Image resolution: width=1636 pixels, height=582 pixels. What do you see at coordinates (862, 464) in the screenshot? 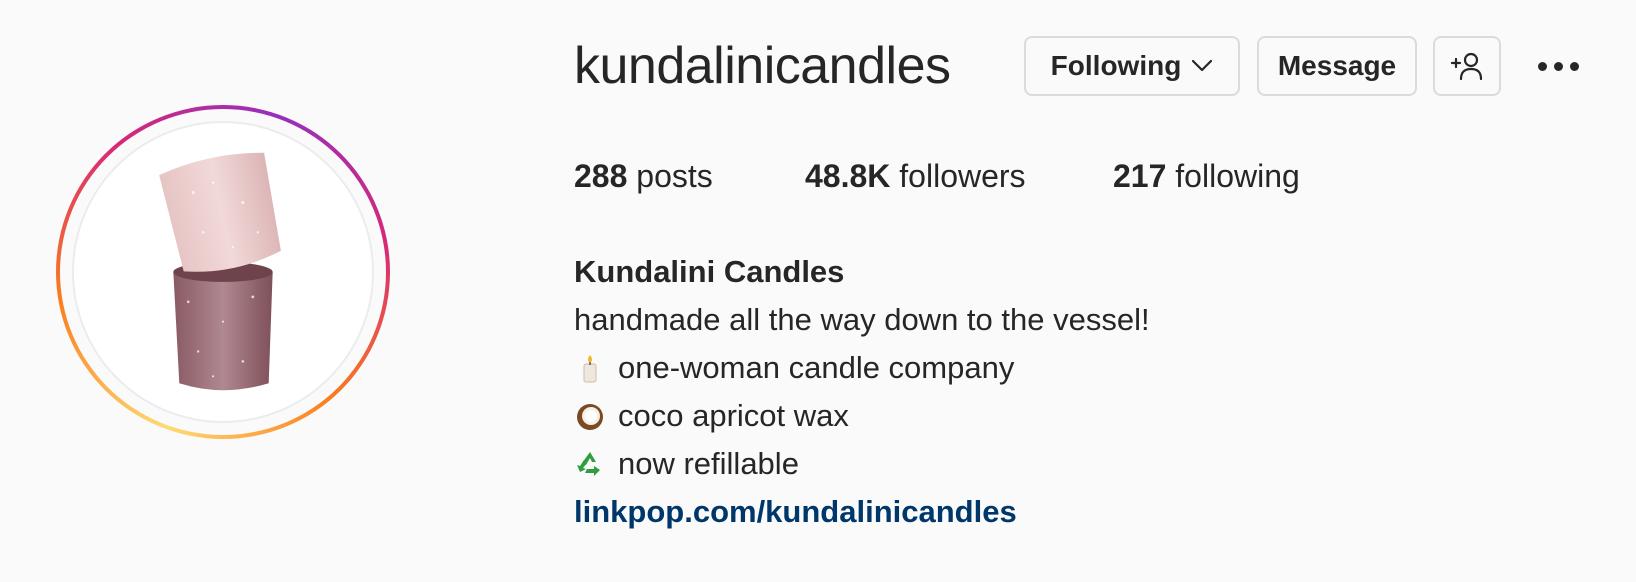
I see `bio-line: now refillable` at bounding box center [862, 464].